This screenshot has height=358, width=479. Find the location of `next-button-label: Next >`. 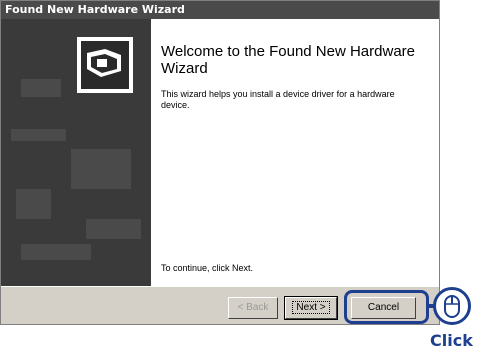

next-button-label: Next > is located at coordinates (311, 307).